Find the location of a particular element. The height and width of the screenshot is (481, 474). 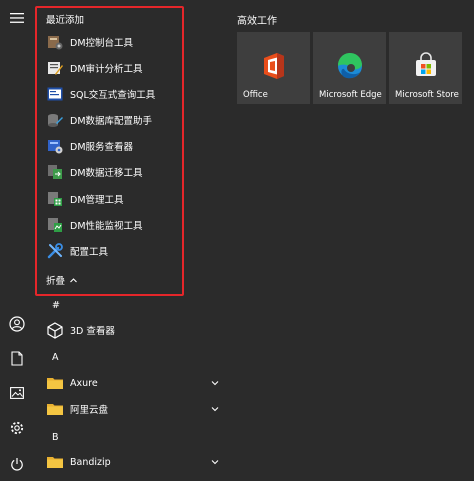

tile-microsoft-store: Microsoft Store is located at coordinates (425, 68).